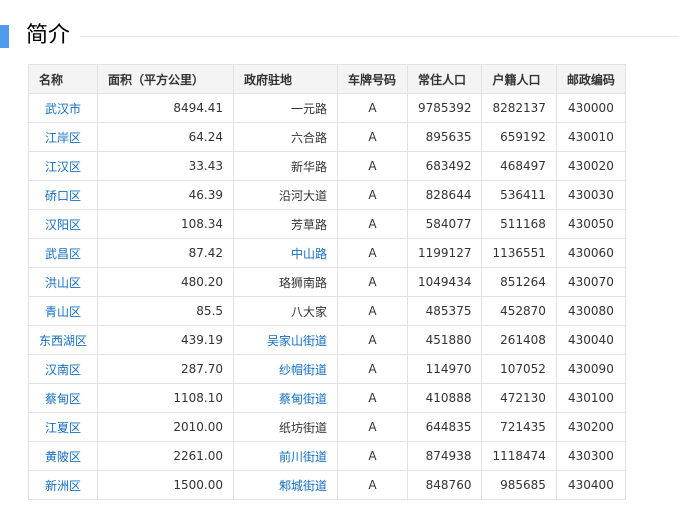 Image resolution: width=679 pixels, height=506 pixels. Describe the element at coordinates (519, 79) in the screenshot. I see `header-registered-population: 户籍人口` at that location.